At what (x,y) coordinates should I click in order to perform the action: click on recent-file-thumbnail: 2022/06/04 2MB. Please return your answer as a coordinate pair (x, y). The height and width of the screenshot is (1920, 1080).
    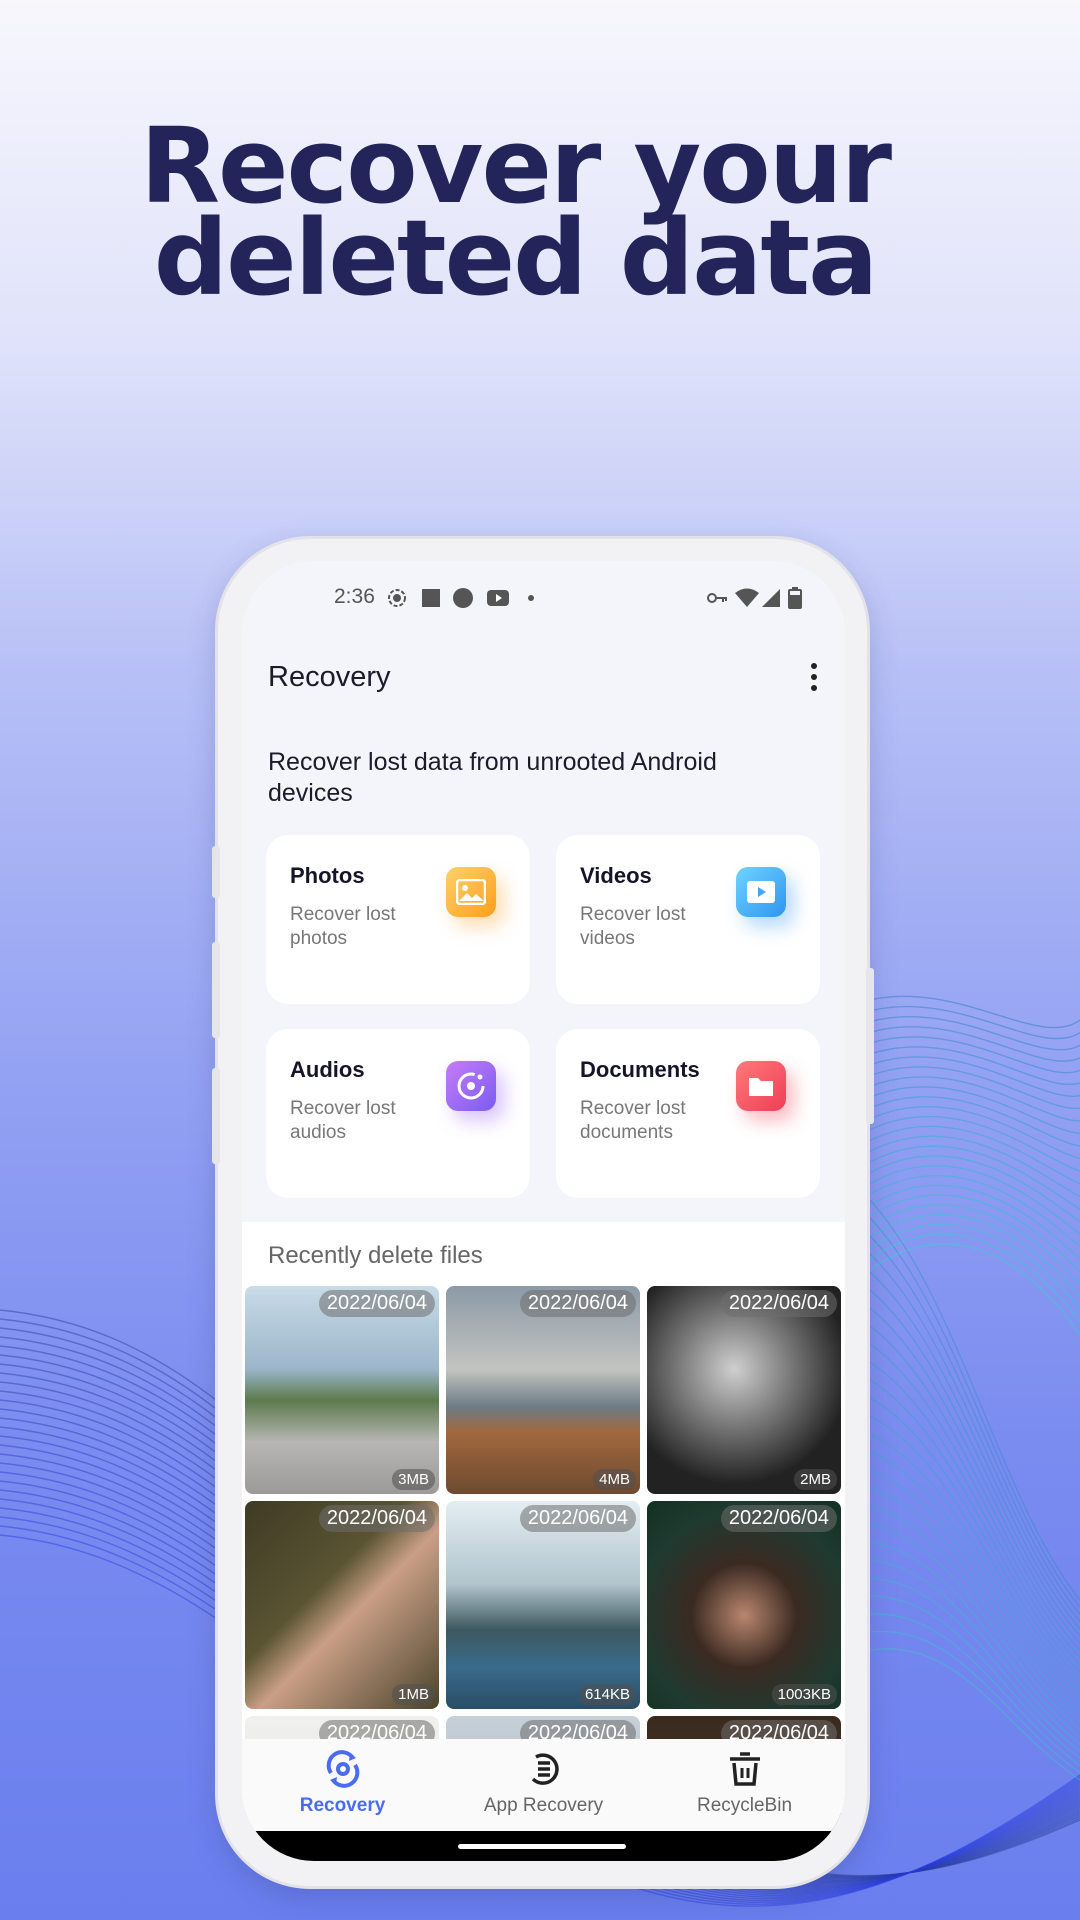
    Looking at the image, I should click on (744, 1390).